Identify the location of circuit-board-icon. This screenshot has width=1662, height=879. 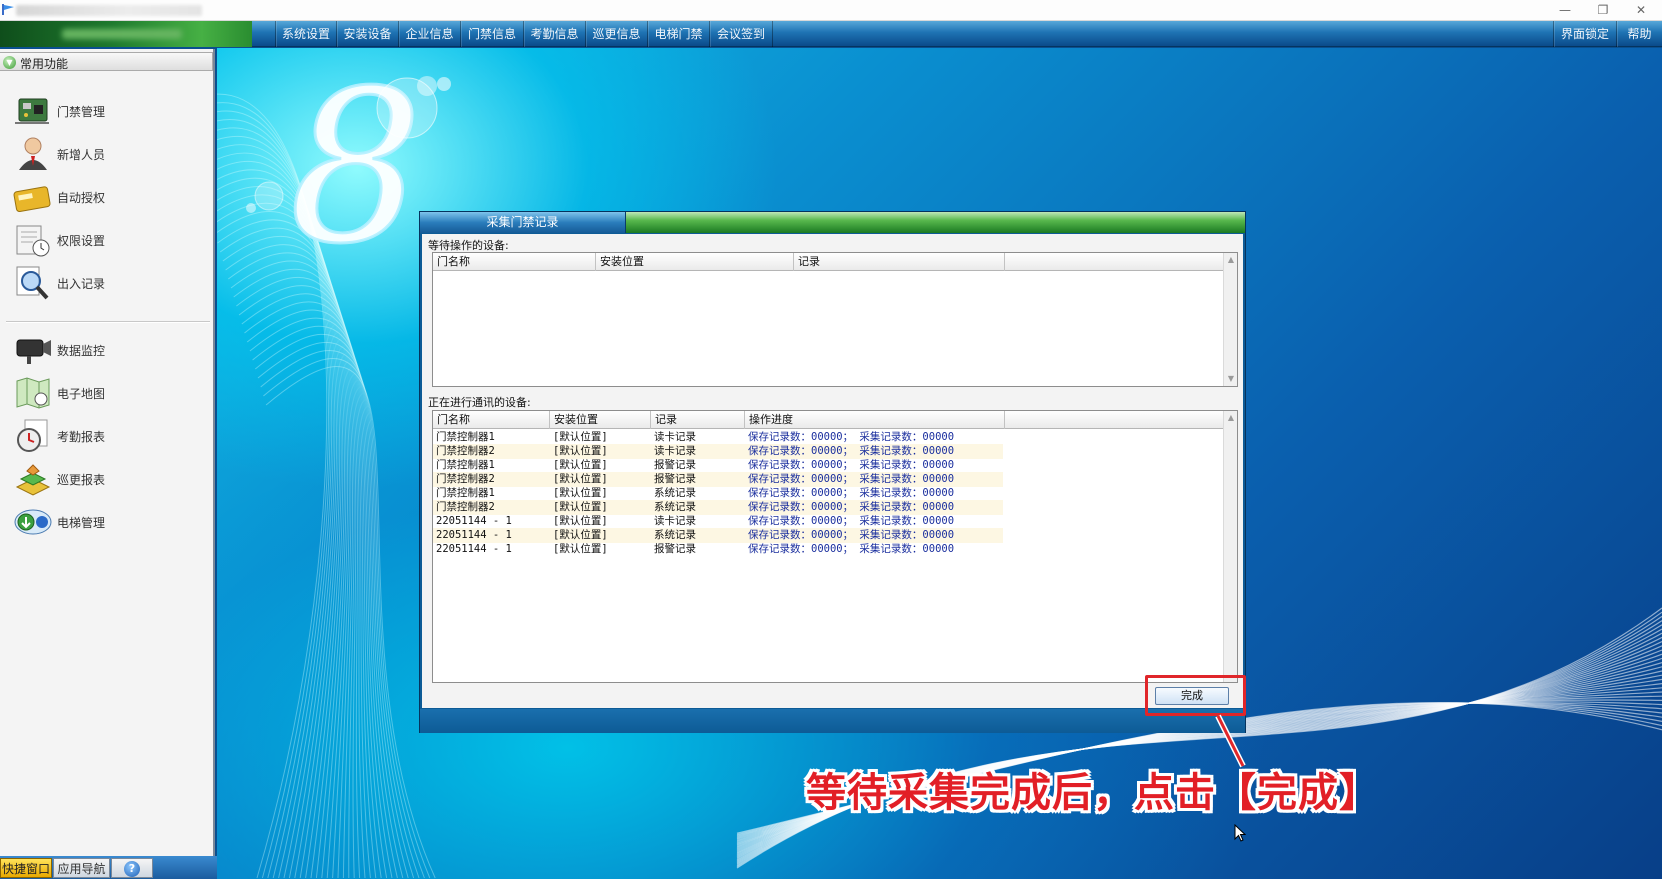
(32, 111).